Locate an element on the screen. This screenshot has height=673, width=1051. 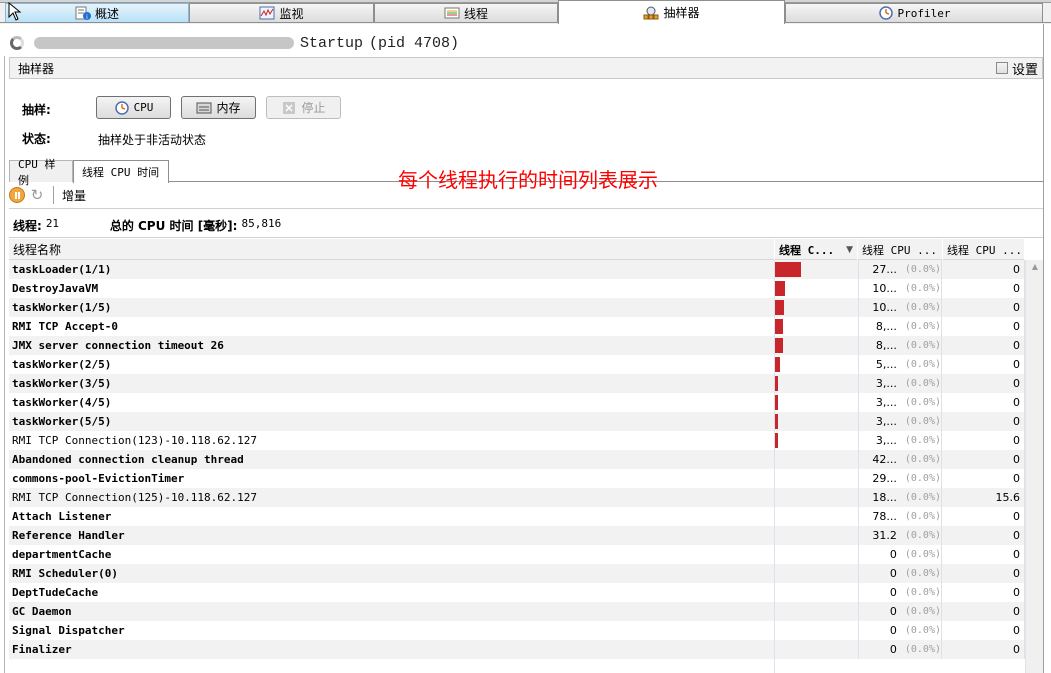
cpu-time-cell: 0 (0.0%) is located at coordinates (900, 554).